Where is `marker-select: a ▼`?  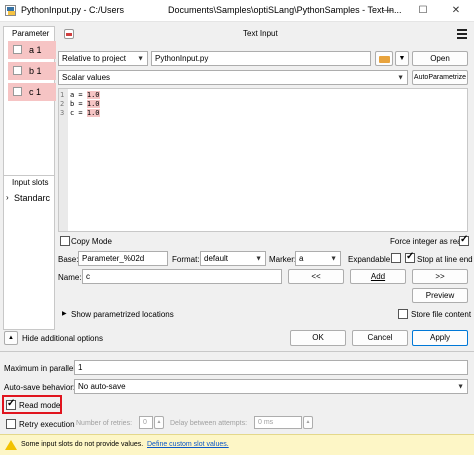 marker-select: a ▼ is located at coordinates (318, 258).